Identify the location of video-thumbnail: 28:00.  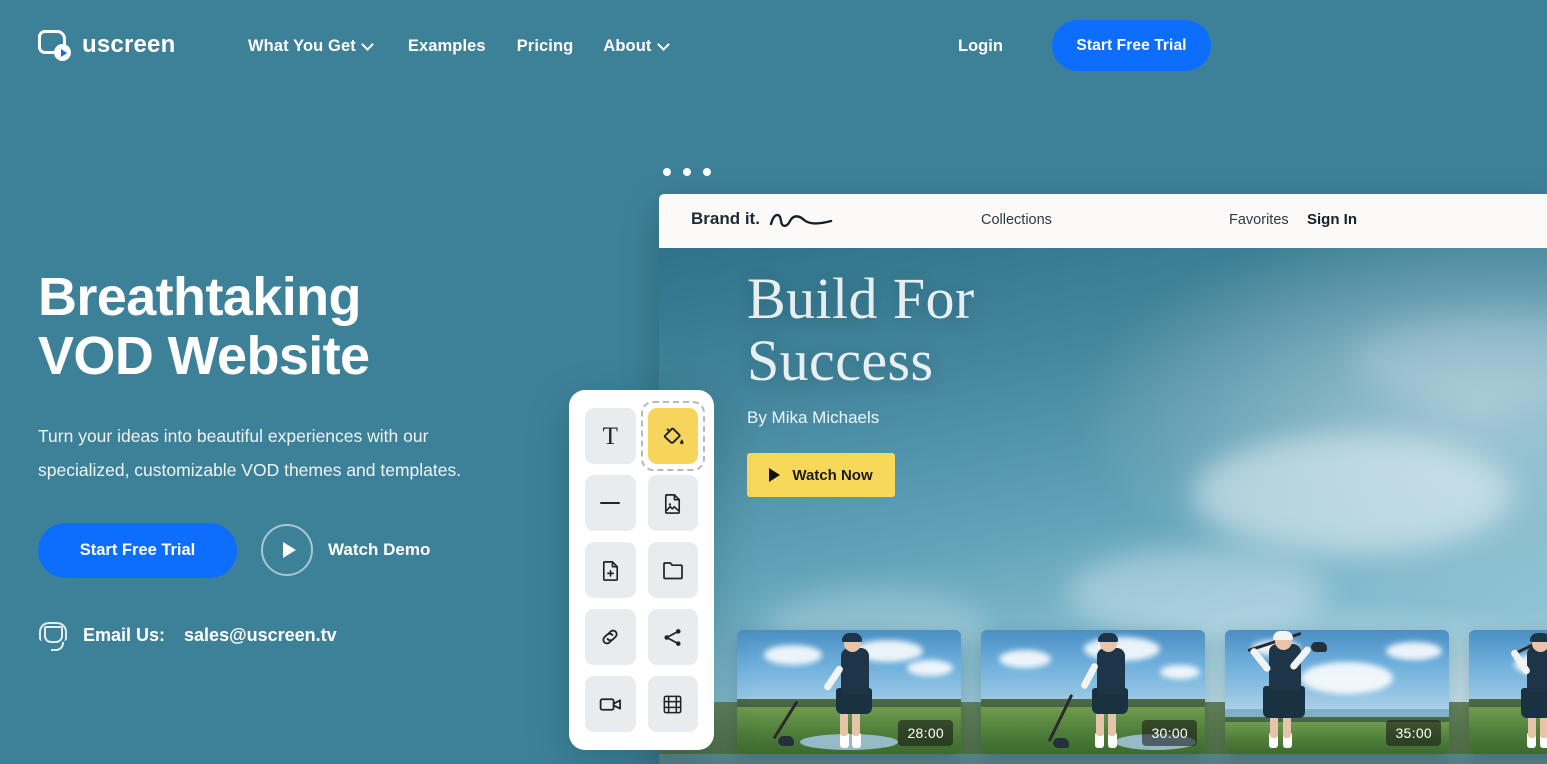
(849, 692).